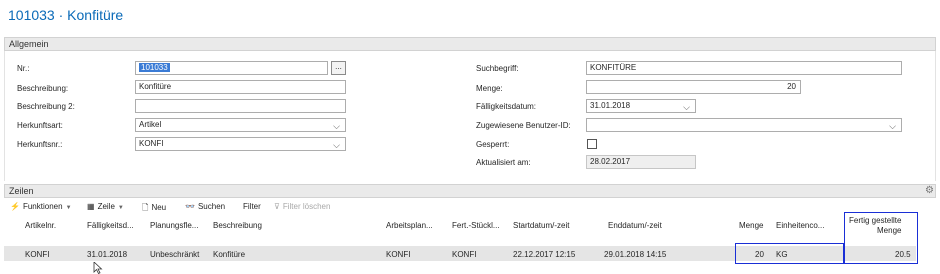 The height and width of the screenshot is (274, 940). What do you see at coordinates (145, 207) in the screenshot?
I see `new-document-icon: 🗋` at bounding box center [145, 207].